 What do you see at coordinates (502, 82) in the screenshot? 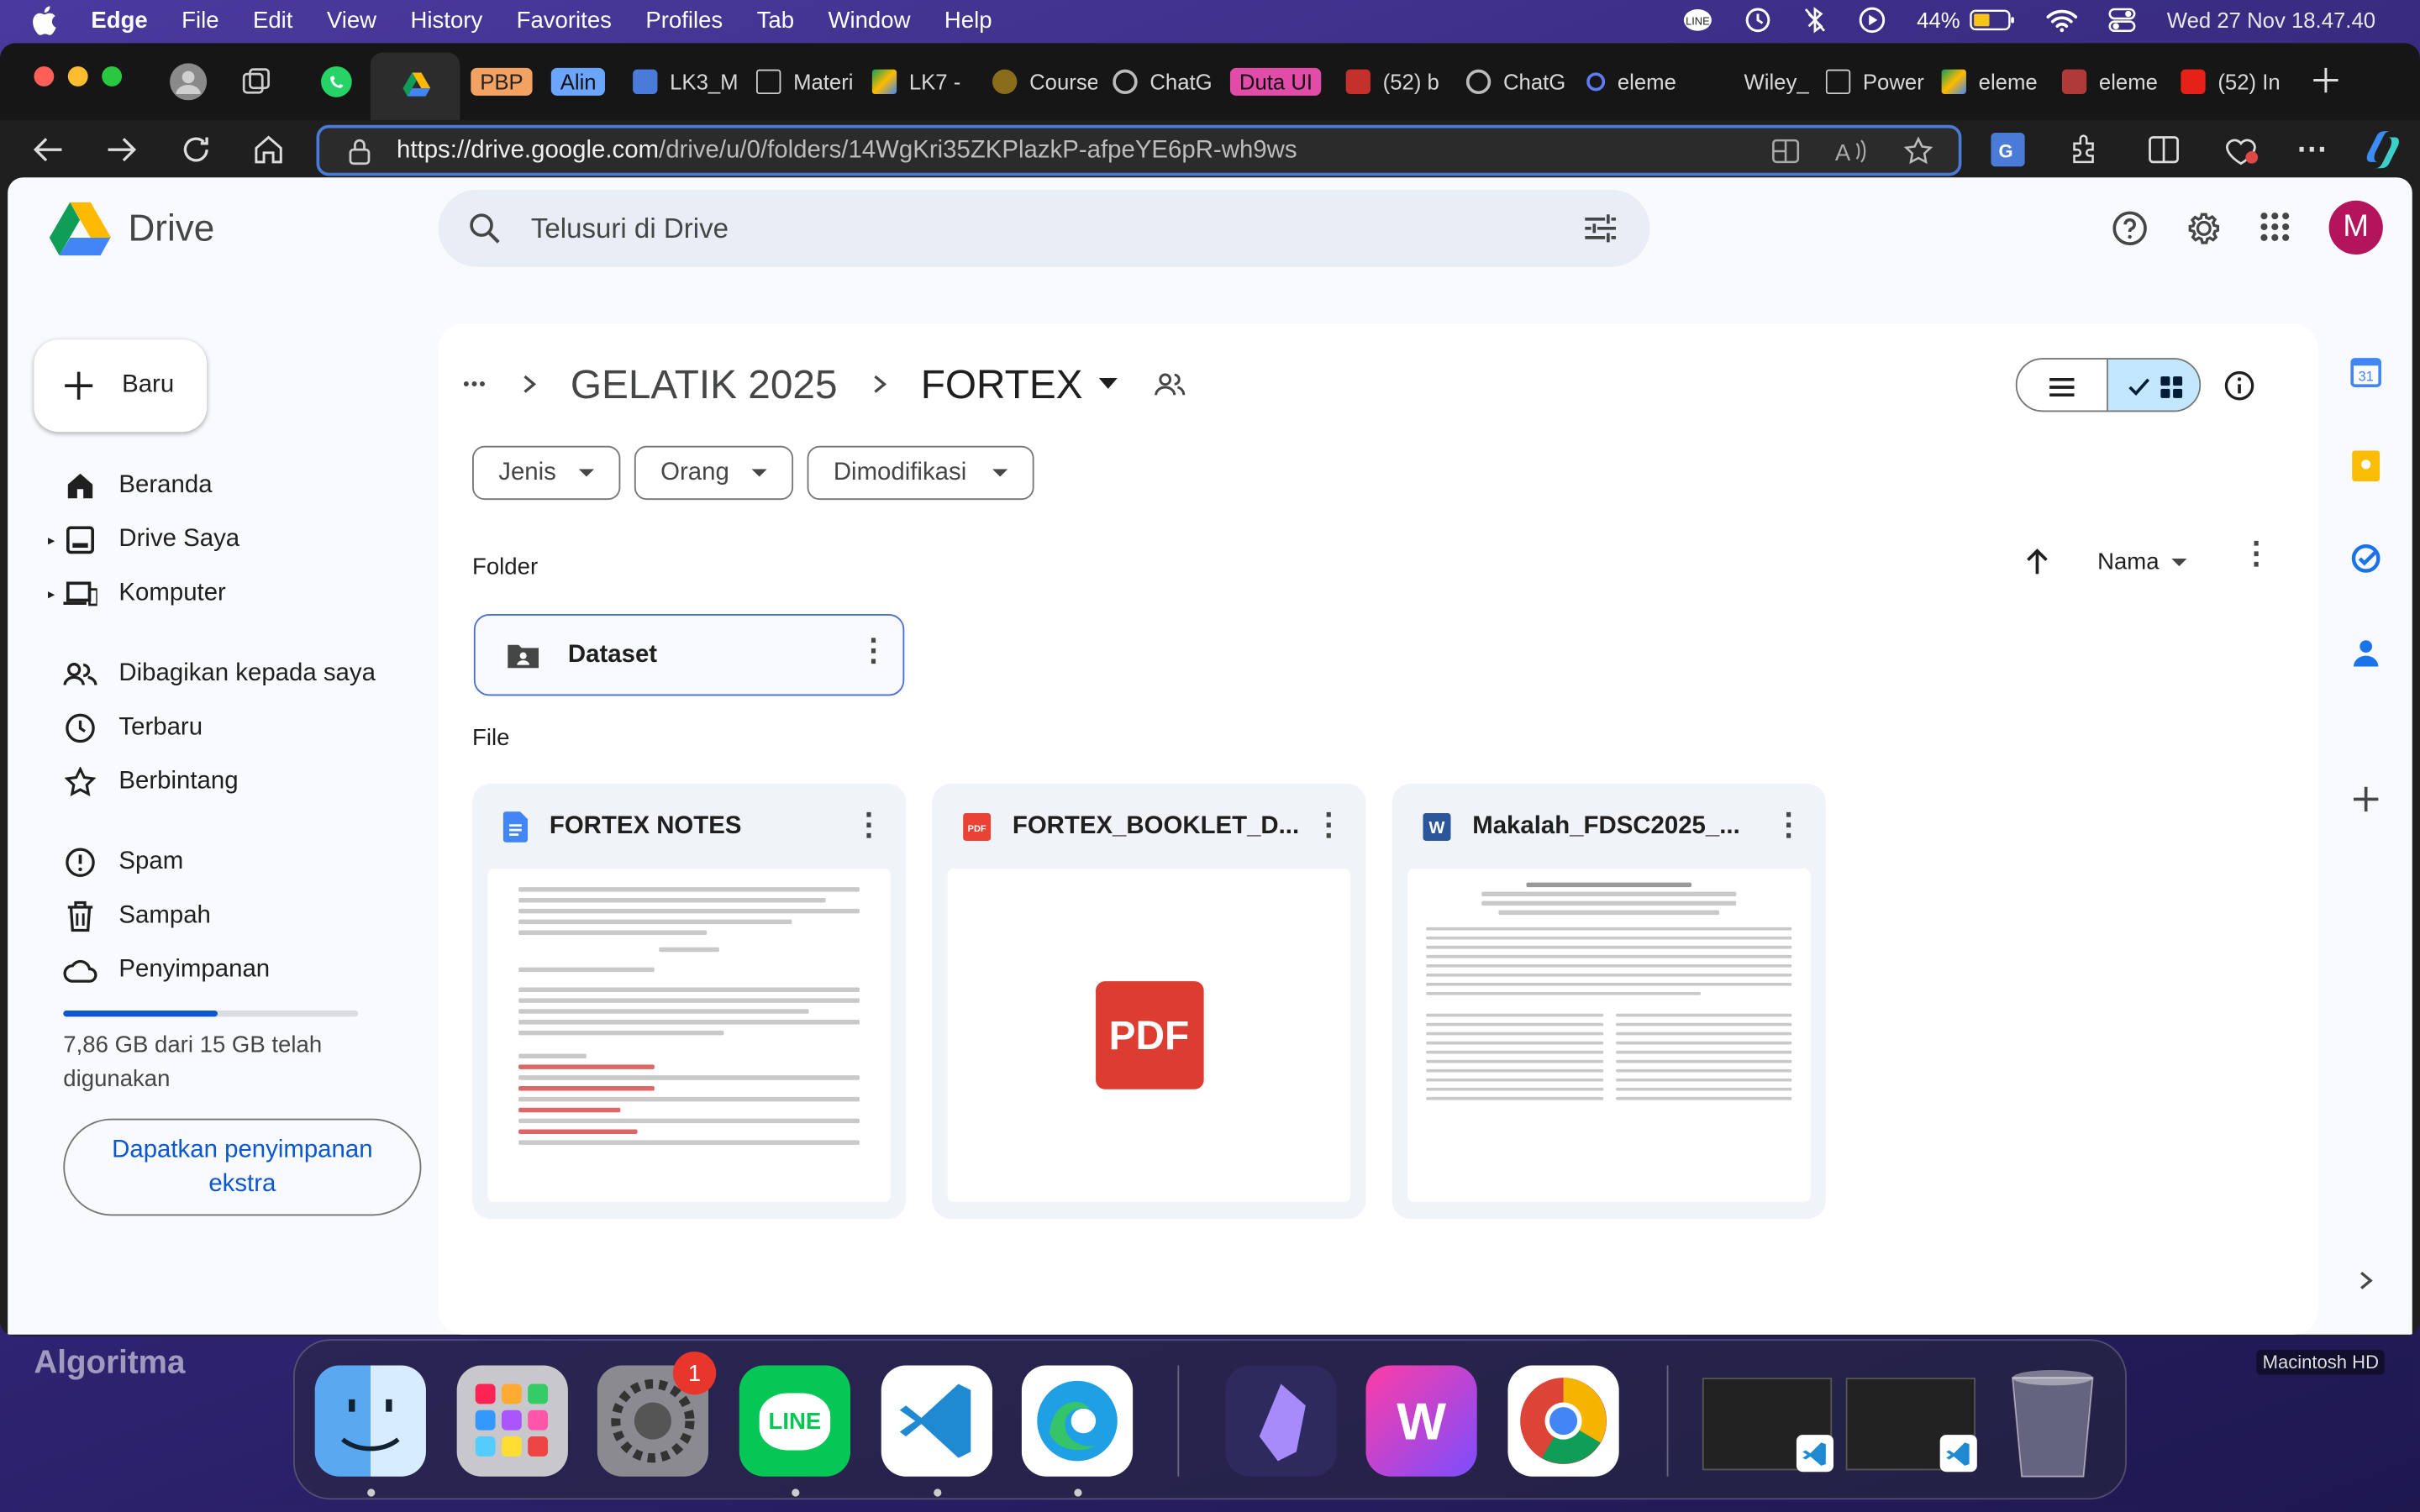
I see `tab-pbp: PBP` at bounding box center [502, 82].